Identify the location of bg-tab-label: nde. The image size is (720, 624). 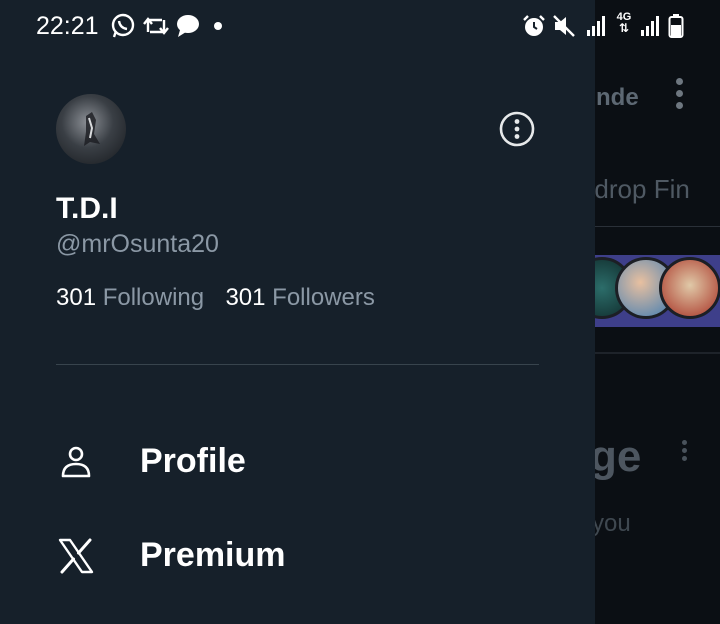
(617, 97).